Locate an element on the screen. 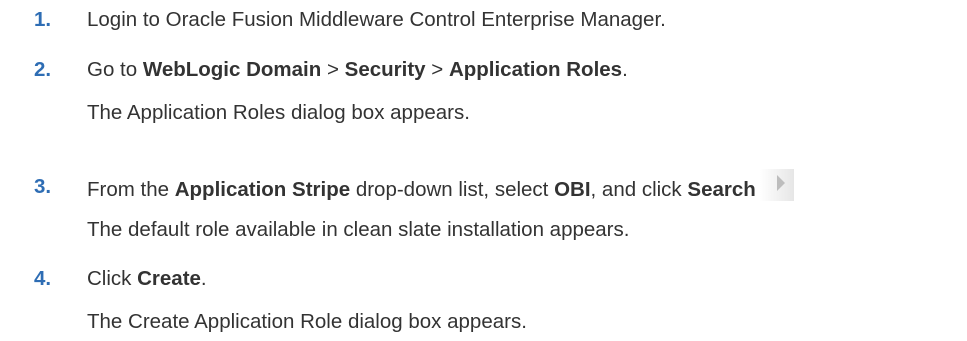 The image size is (967, 341). step-text-part: , and click is located at coordinates (639, 189).